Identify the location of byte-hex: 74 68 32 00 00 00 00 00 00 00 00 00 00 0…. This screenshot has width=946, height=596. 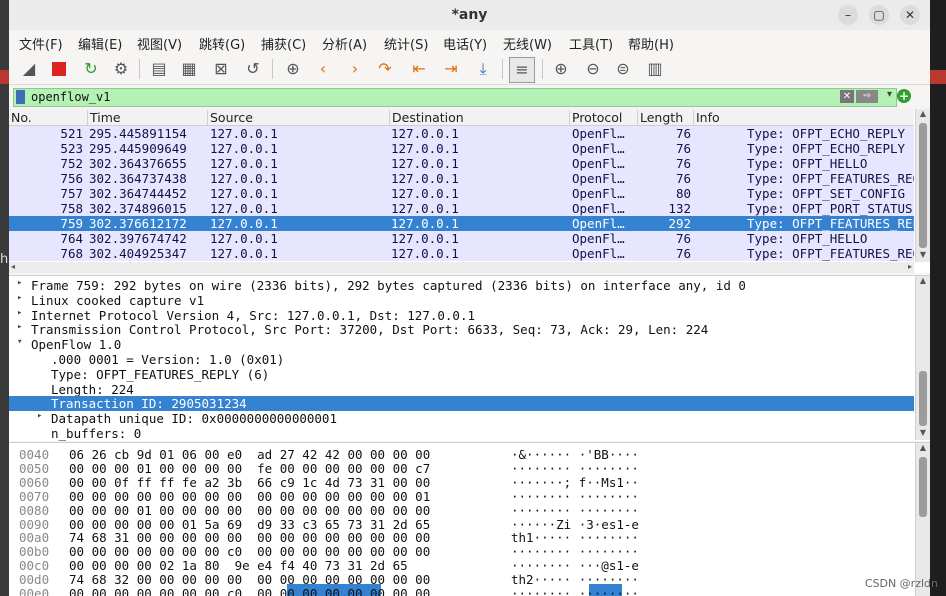
(249, 579).